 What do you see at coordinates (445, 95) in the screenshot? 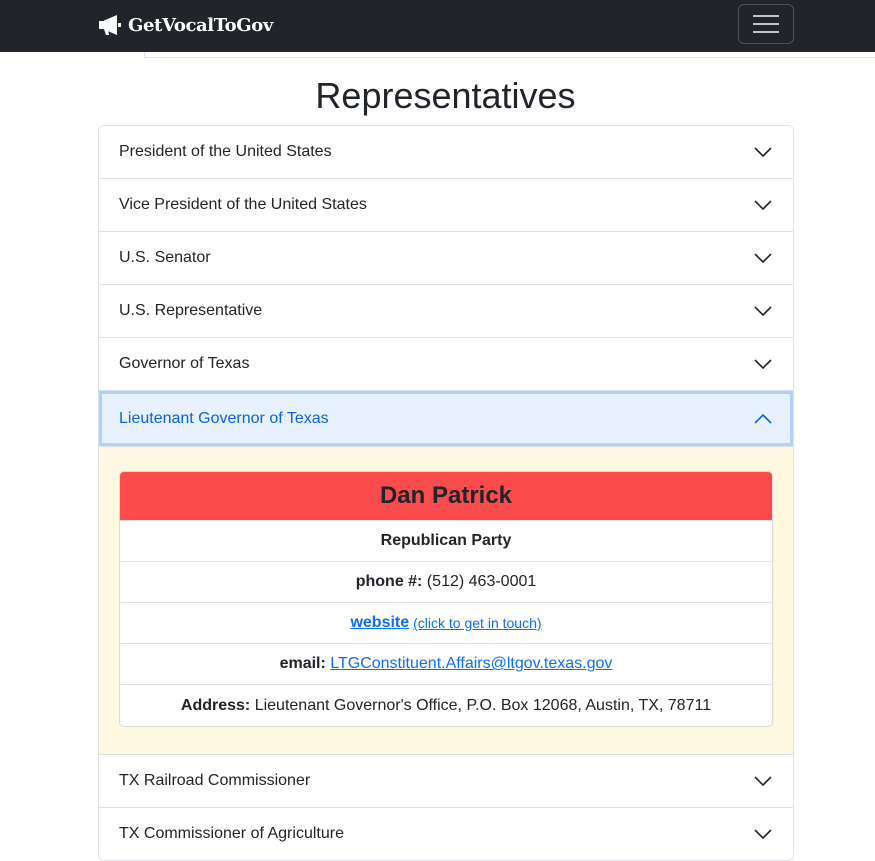
I see `page-title: Representatives` at bounding box center [445, 95].